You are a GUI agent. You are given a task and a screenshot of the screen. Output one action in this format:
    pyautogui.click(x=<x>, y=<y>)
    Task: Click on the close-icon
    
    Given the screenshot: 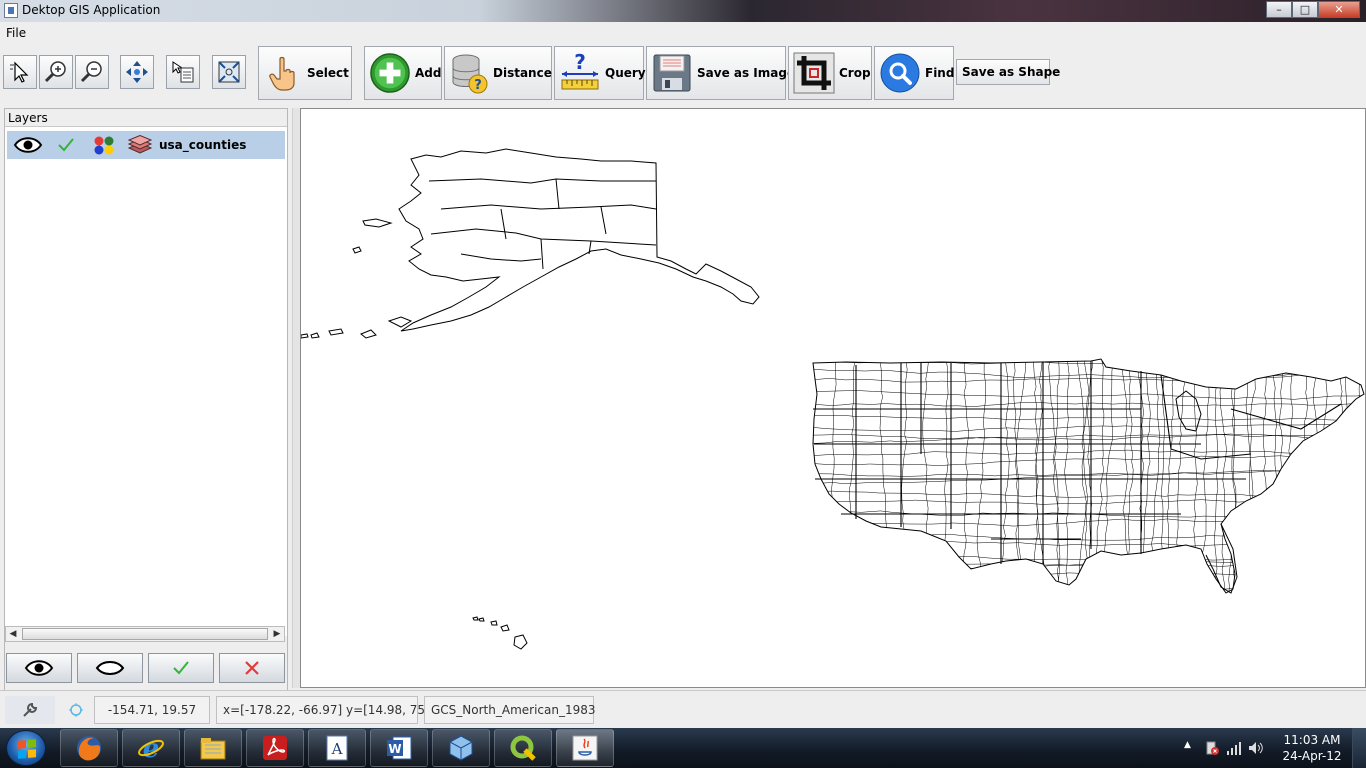 What is the action you would take?
    pyautogui.click(x=252, y=668)
    